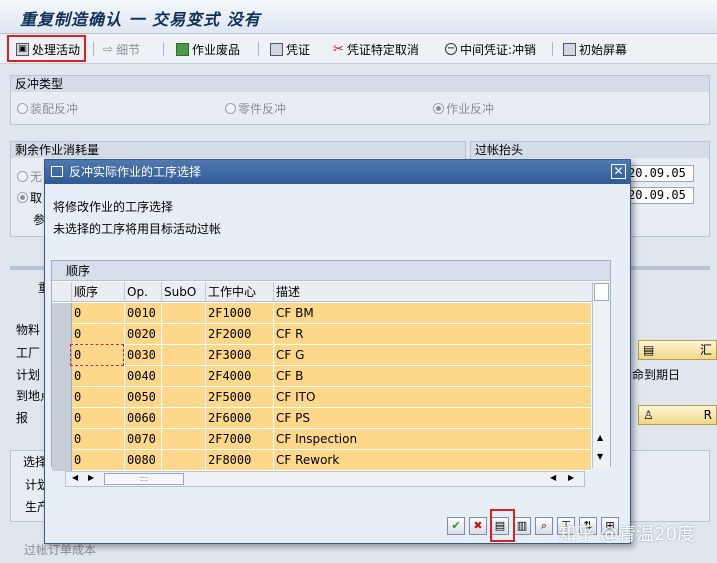  Describe the element at coordinates (433, 460) in the screenshot. I see `cell-desc: CF Rework` at that location.